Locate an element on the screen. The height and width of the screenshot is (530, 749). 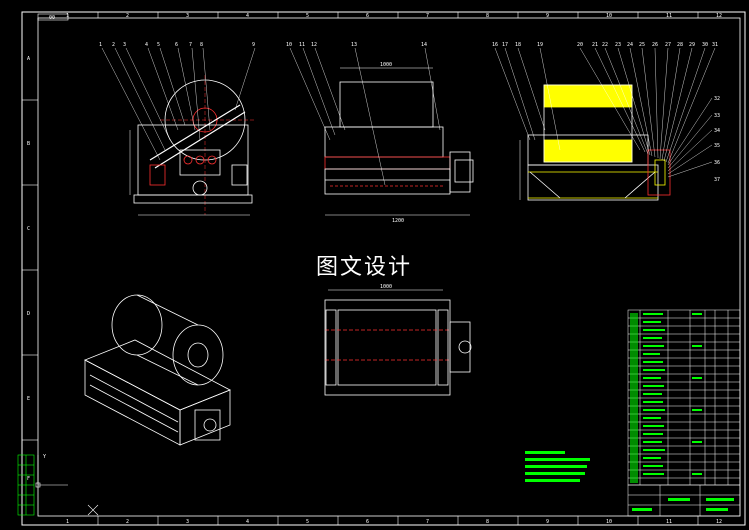
callout-number: 21 is located at coordinates (595, 45).